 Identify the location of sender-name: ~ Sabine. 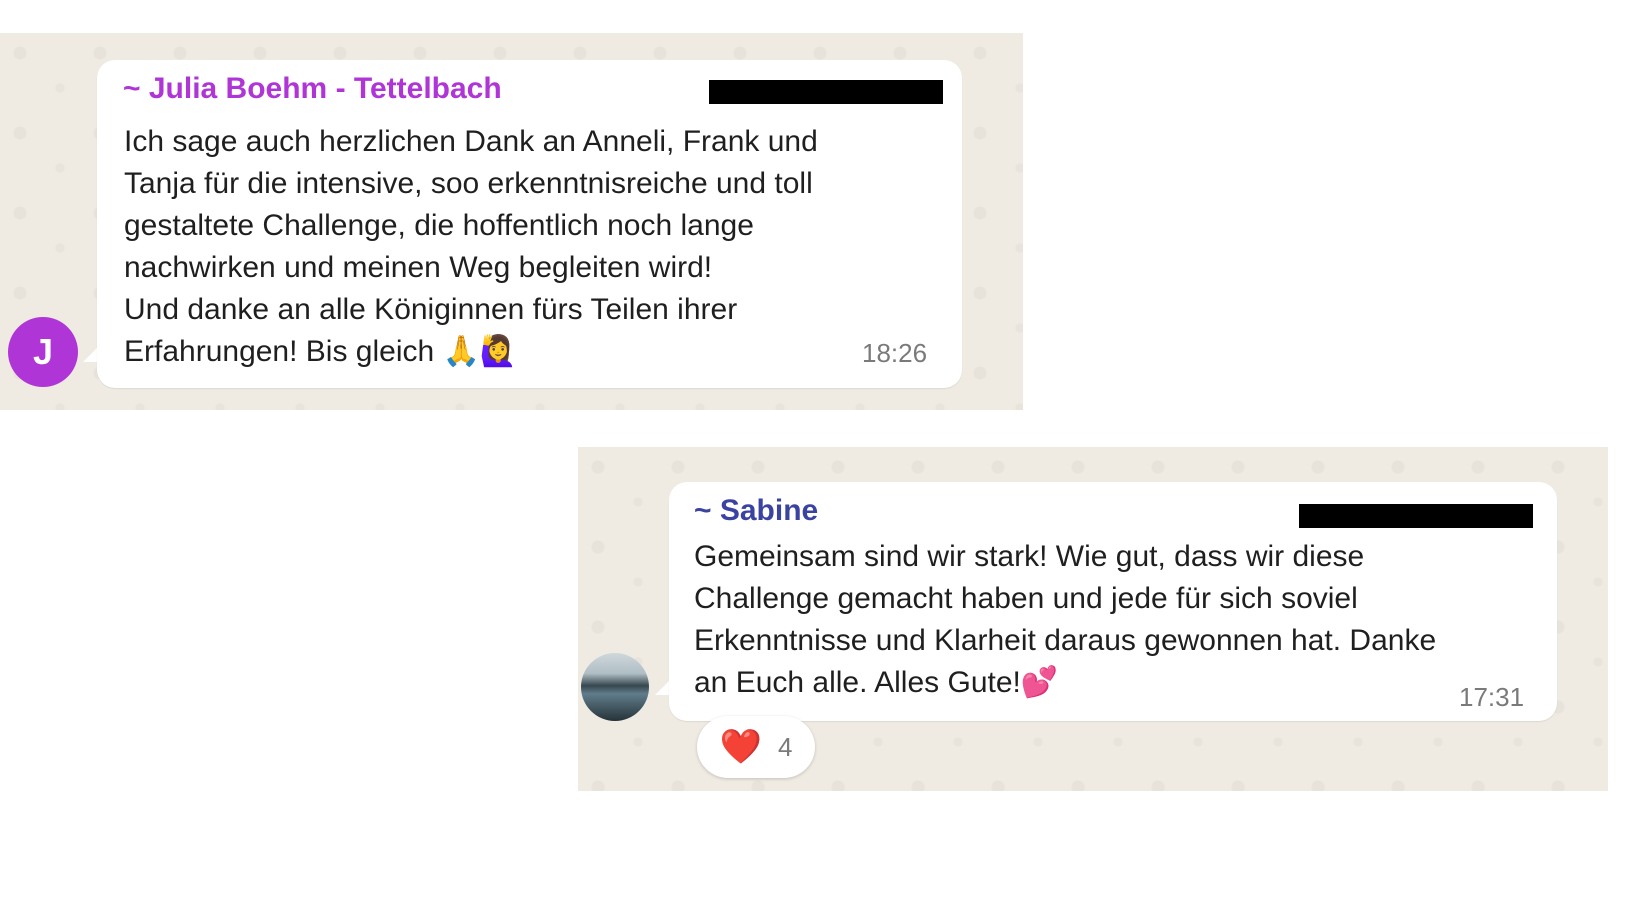
(756, 511).